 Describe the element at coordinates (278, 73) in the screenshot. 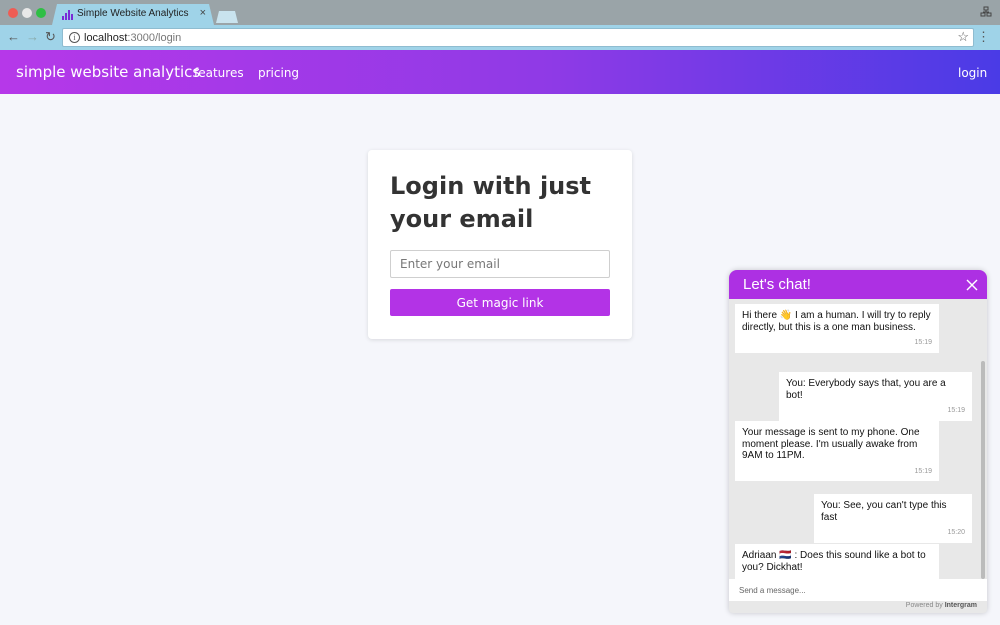

I see `nav-pricing-link: pricing` at that location.